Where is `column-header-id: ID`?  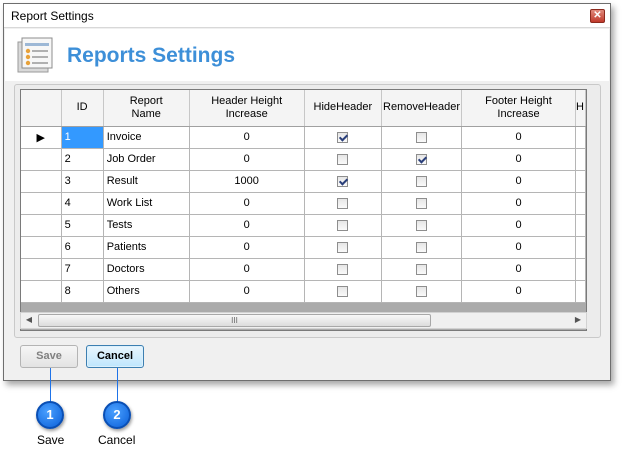
column-header-id: ID is located at coordinates (82, 108).